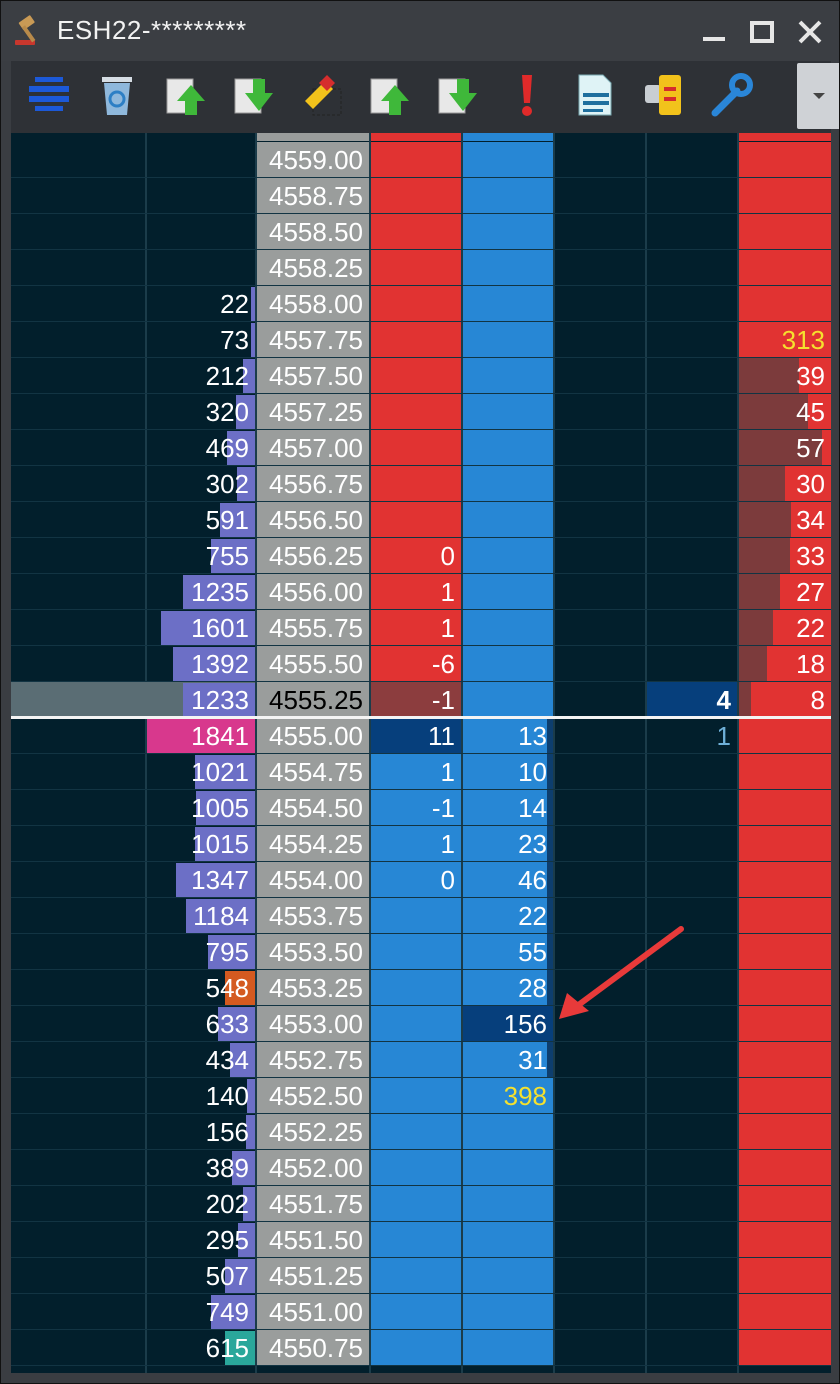 This screenshot has height=1384, width=840. What do you see at coordinates (416, 699) in the screenshot?
I see `ask-cell: -1` at bounding box center [416, 699].